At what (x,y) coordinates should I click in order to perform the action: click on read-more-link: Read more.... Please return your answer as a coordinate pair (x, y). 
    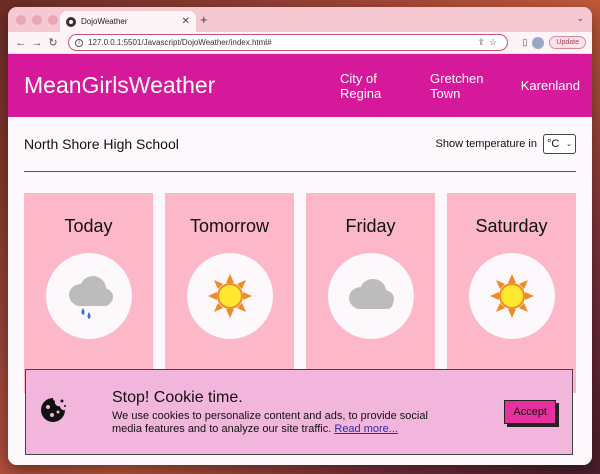
    Looking at the image, I should click on (366, 429).